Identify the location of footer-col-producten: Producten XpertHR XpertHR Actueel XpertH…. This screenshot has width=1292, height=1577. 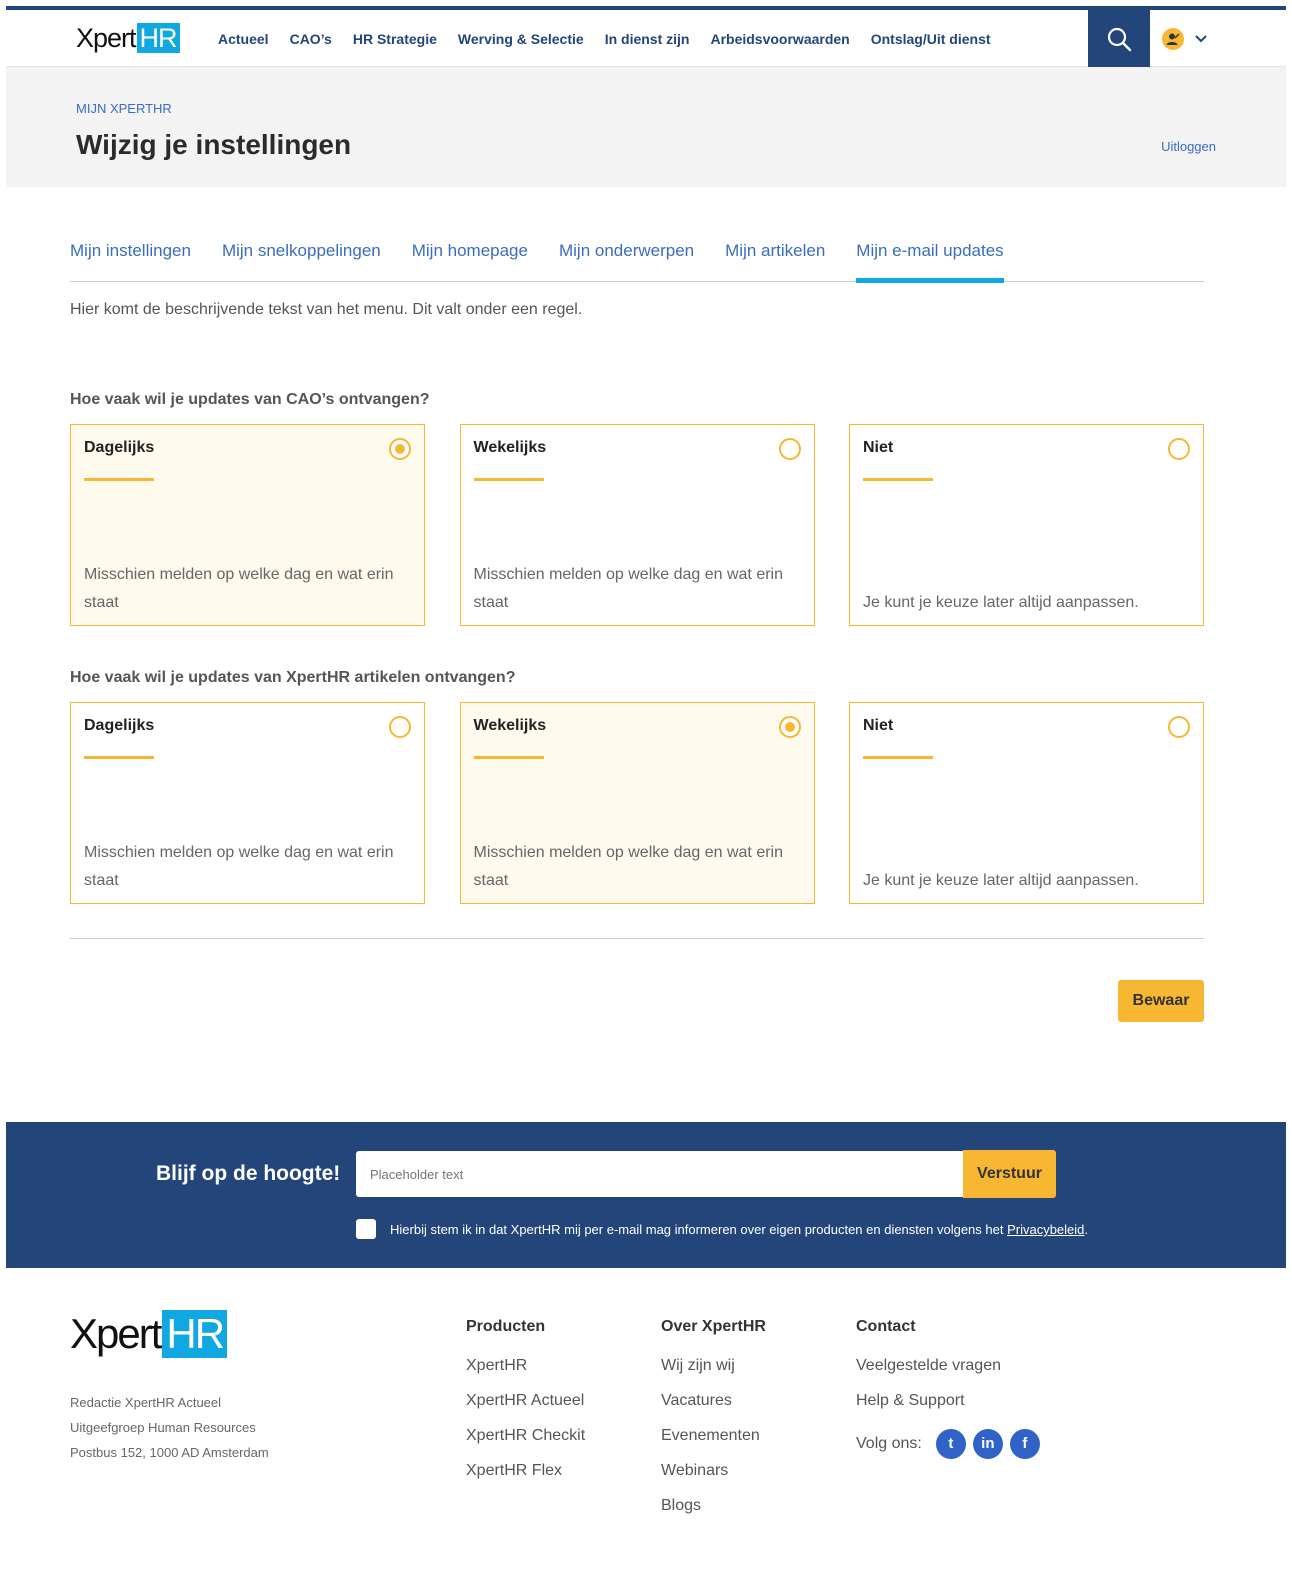
(525, 1407).